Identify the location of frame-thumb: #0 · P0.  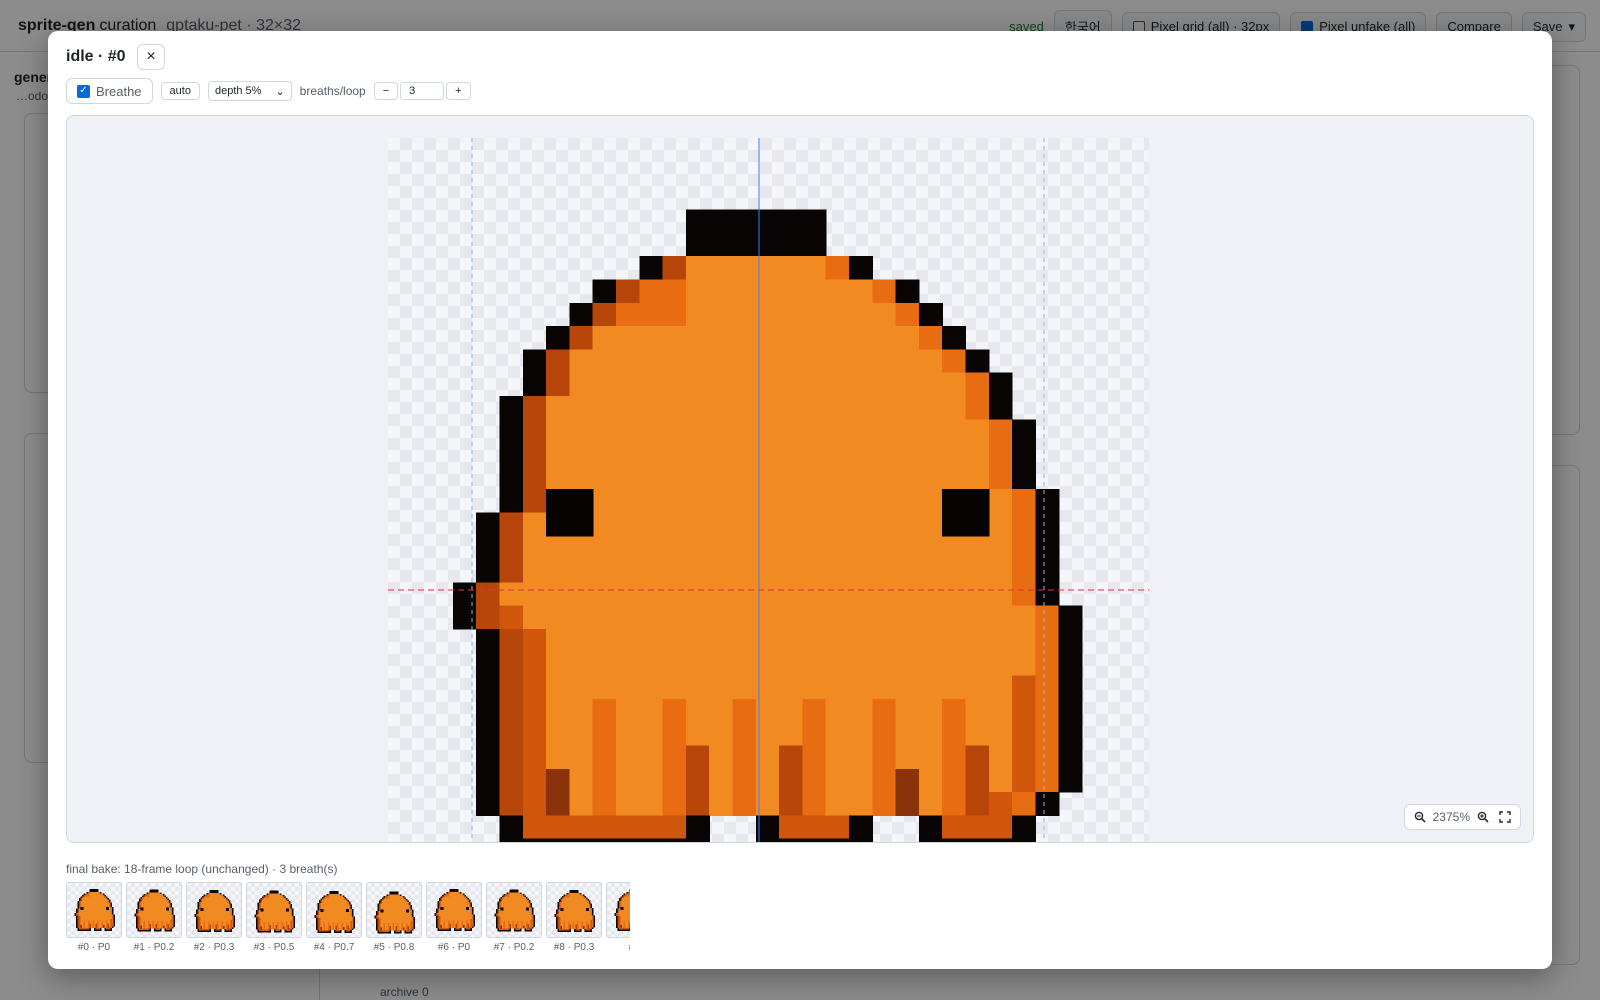
(94, 922).